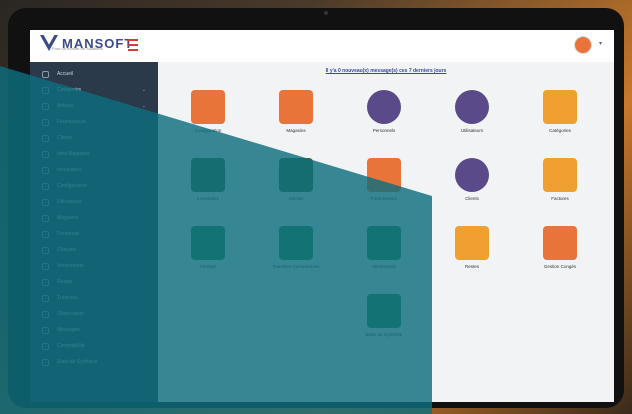  Describe the element at coordinates (472, 188) in the screenshot. I see `tile-clients: Clients` at that location.